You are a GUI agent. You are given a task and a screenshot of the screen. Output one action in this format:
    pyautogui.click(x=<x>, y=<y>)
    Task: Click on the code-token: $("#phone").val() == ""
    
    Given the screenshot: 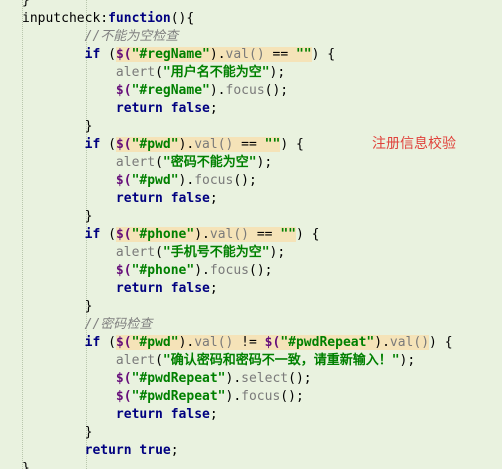 What is the action you would take?
    pyautogui.click(x=205, y=234)
    